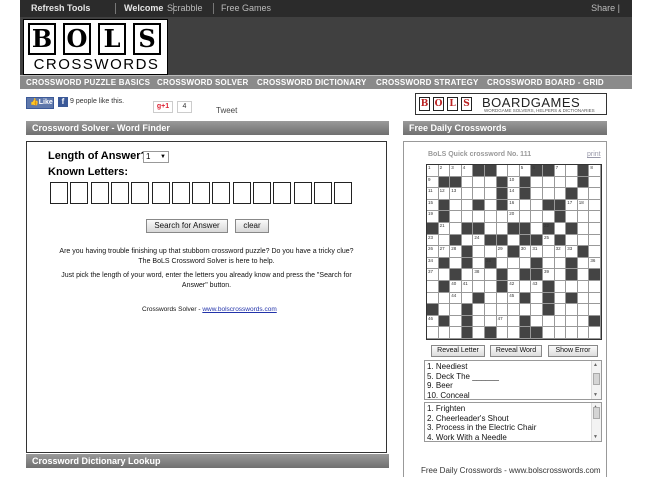  I want to click on grid-cell: 18, so click(583, 205).